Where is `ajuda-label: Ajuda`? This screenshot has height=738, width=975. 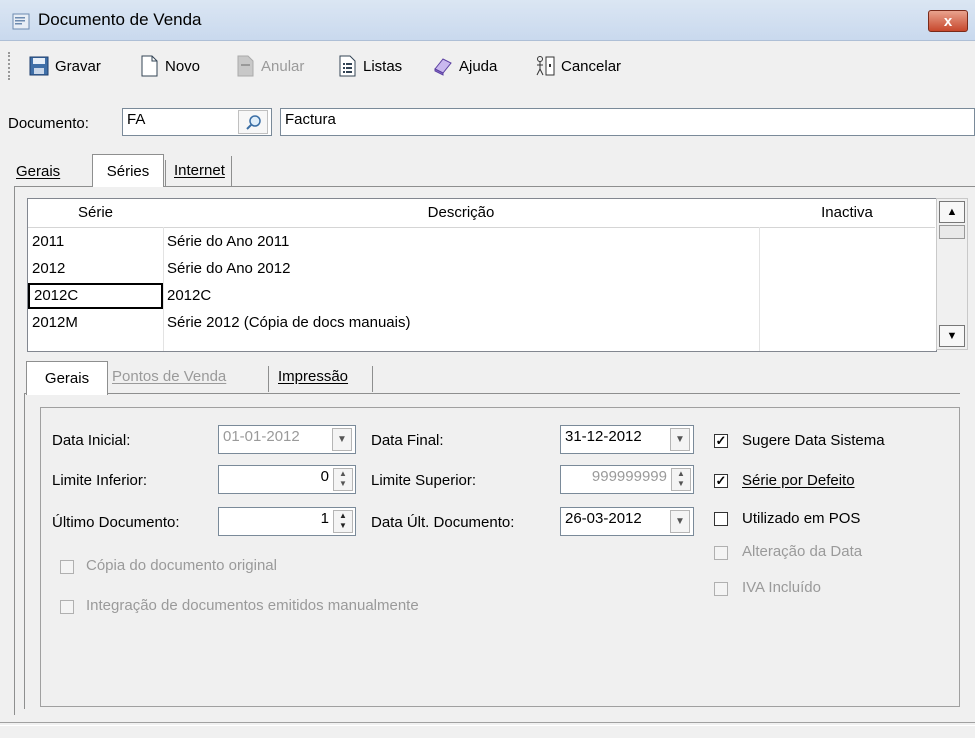 ajuda-label: Ajuda is located at coordinates (478, 66).